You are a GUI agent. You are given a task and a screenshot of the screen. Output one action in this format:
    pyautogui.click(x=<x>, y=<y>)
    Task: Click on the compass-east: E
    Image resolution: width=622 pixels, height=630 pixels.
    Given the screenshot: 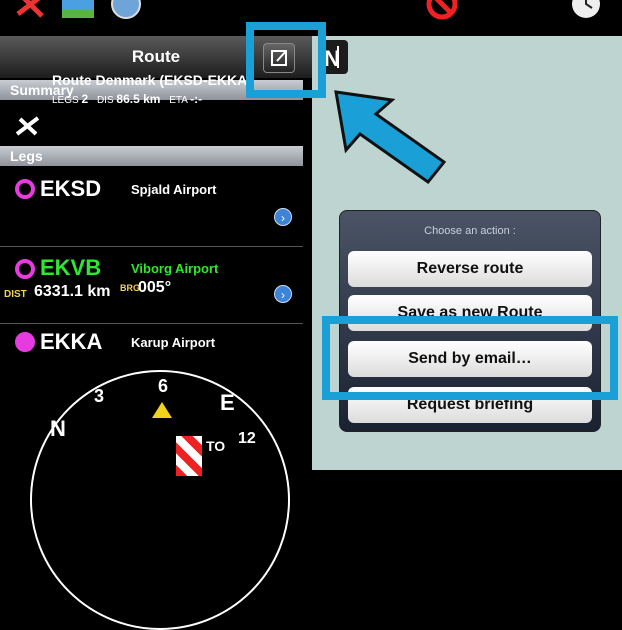 What is the action you would take?
    pyautogui.click(x=227, y=402)
    